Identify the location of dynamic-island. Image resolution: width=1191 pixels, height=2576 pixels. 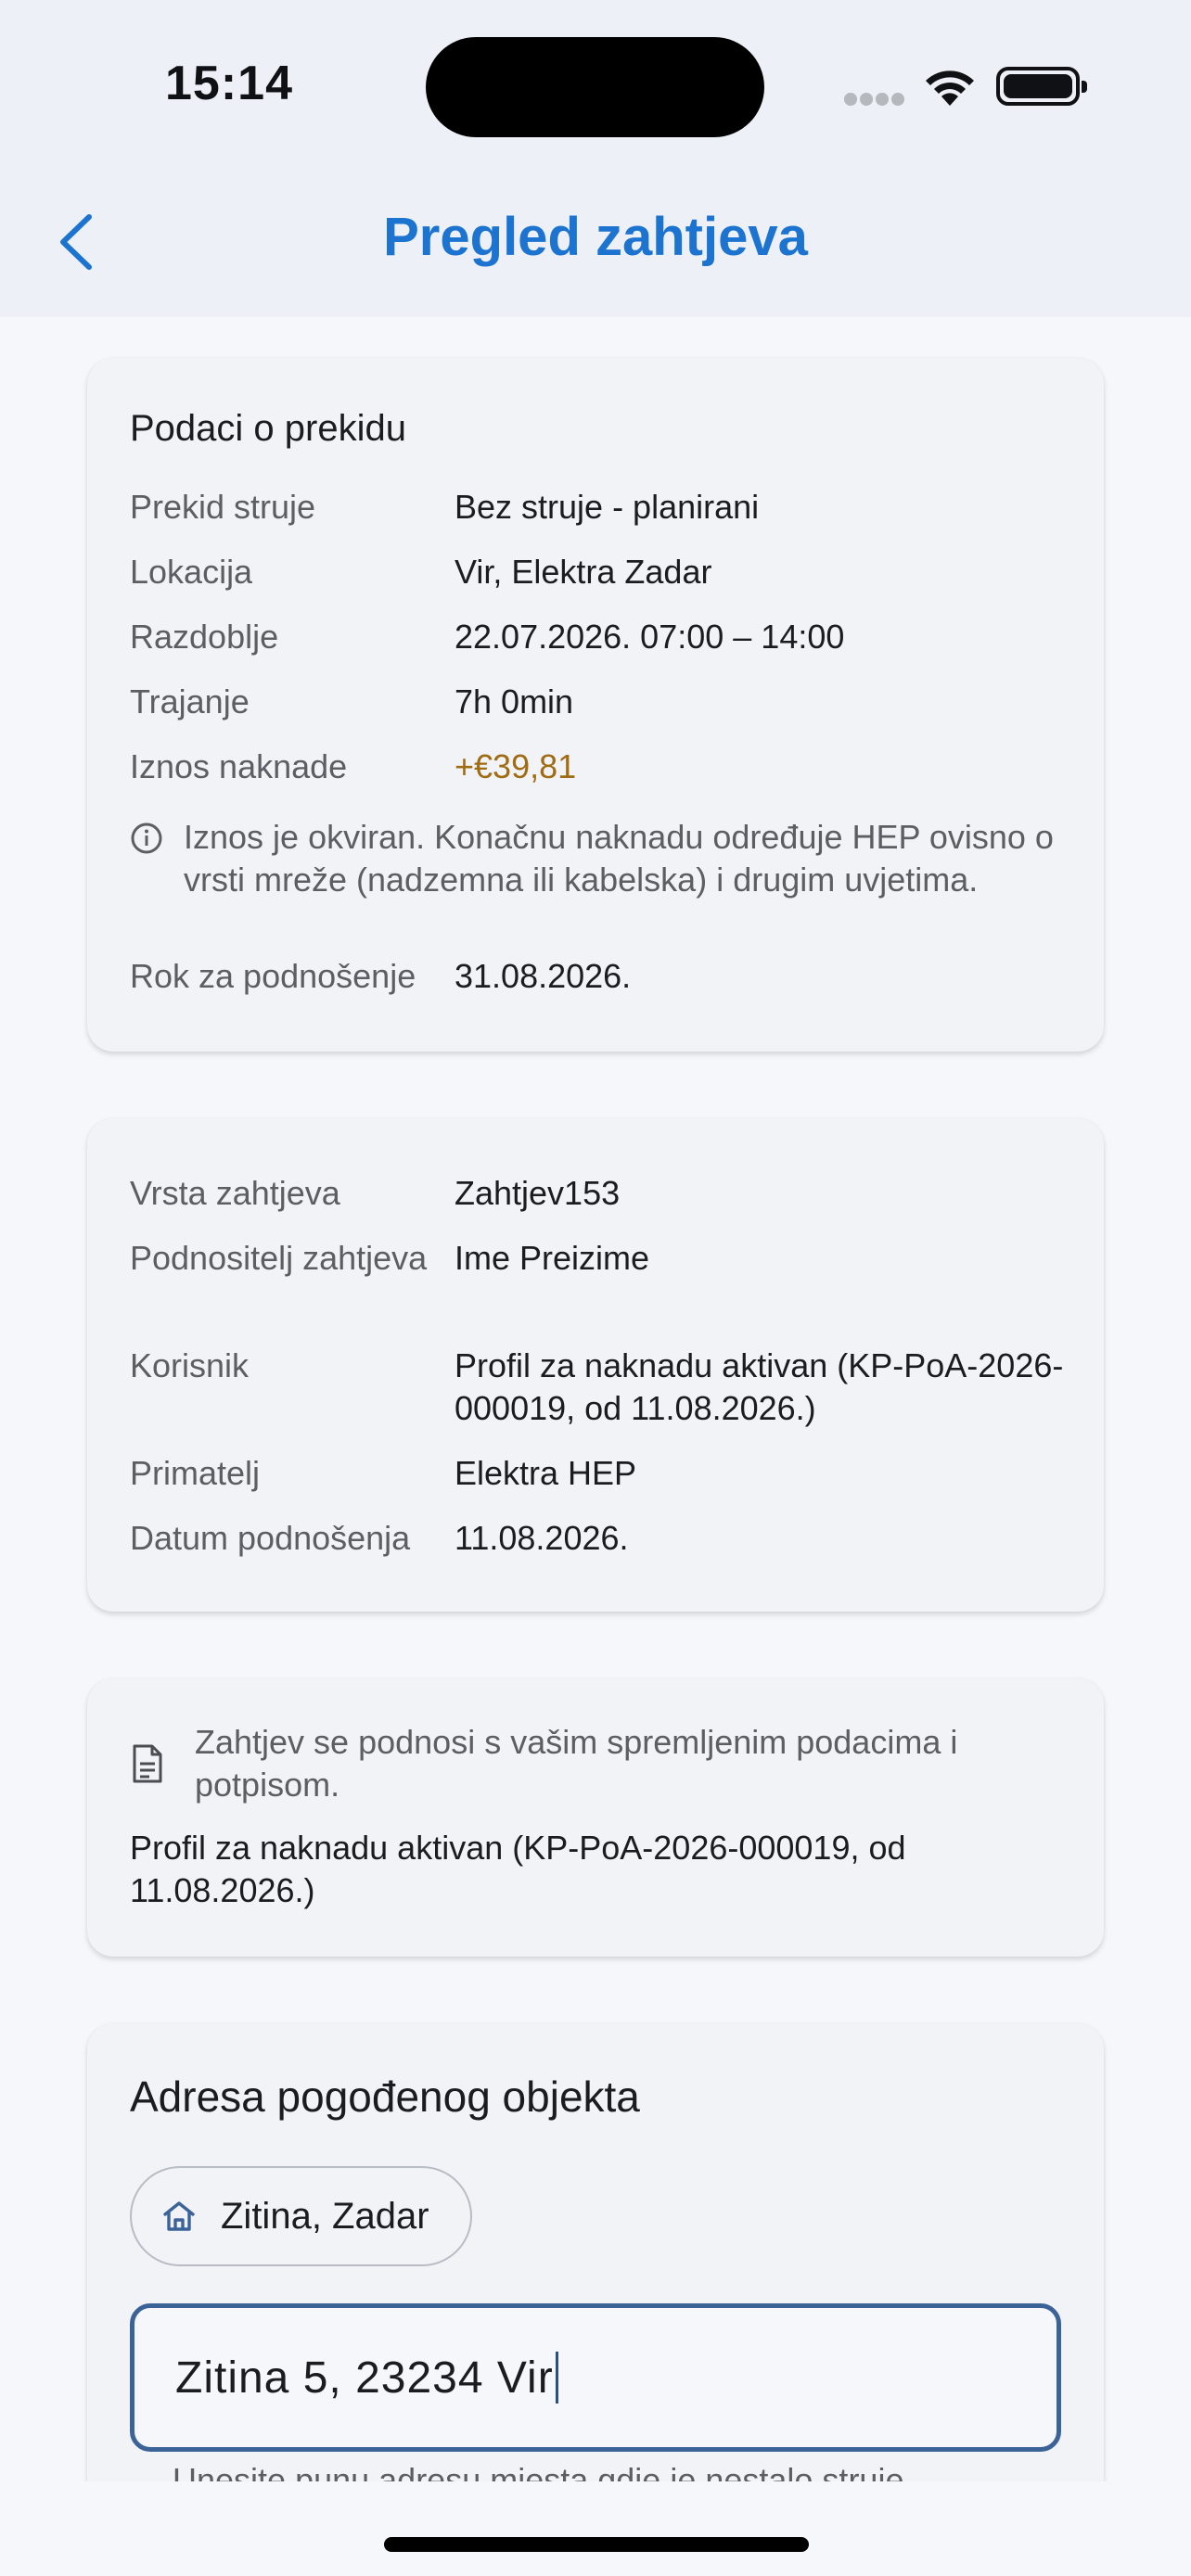
(595, 87).